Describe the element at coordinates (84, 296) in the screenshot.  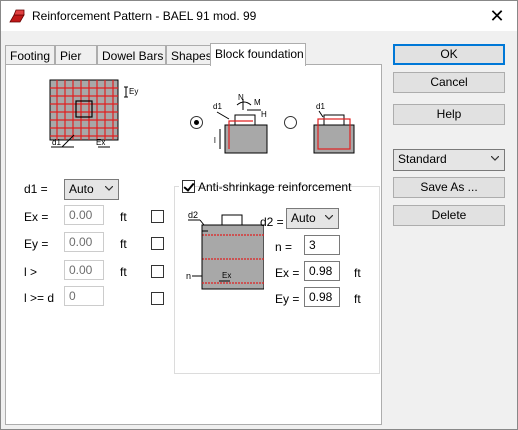
I see `l-ge-d-input: 0` at that location.